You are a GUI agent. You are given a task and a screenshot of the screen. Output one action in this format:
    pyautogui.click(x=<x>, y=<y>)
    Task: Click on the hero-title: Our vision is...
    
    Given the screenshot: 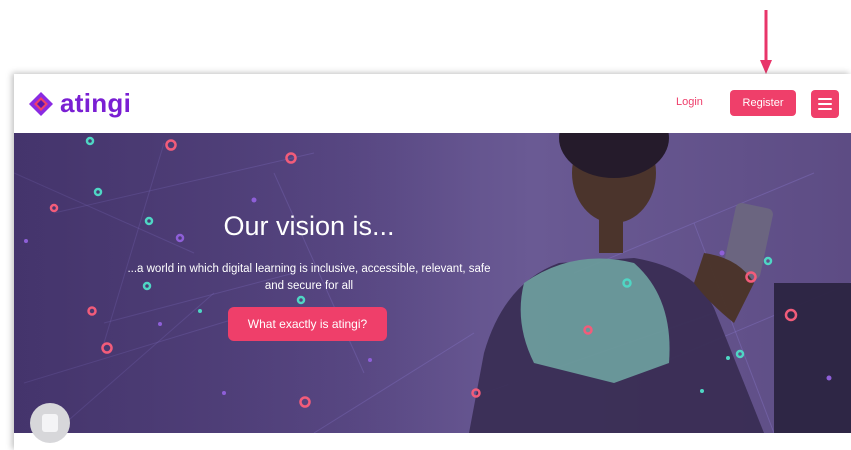 What is the action you would take?
    pyautogui.click(x=309, y=226)
    